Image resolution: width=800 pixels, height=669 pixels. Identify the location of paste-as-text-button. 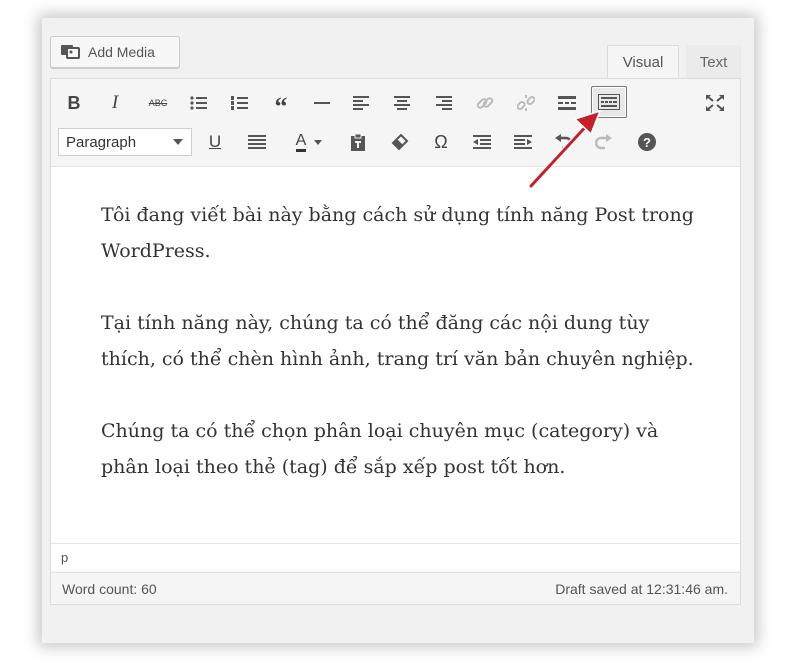
(358, 142).